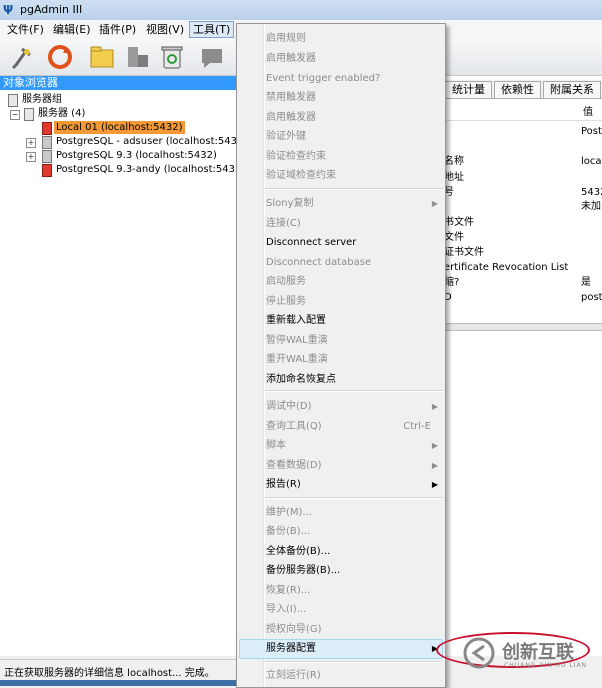 The width and height of the screenshot is (602, 688). Describe the element at coordinates (13, 100) in the screenshot. I see `server-group-icon` at that location.